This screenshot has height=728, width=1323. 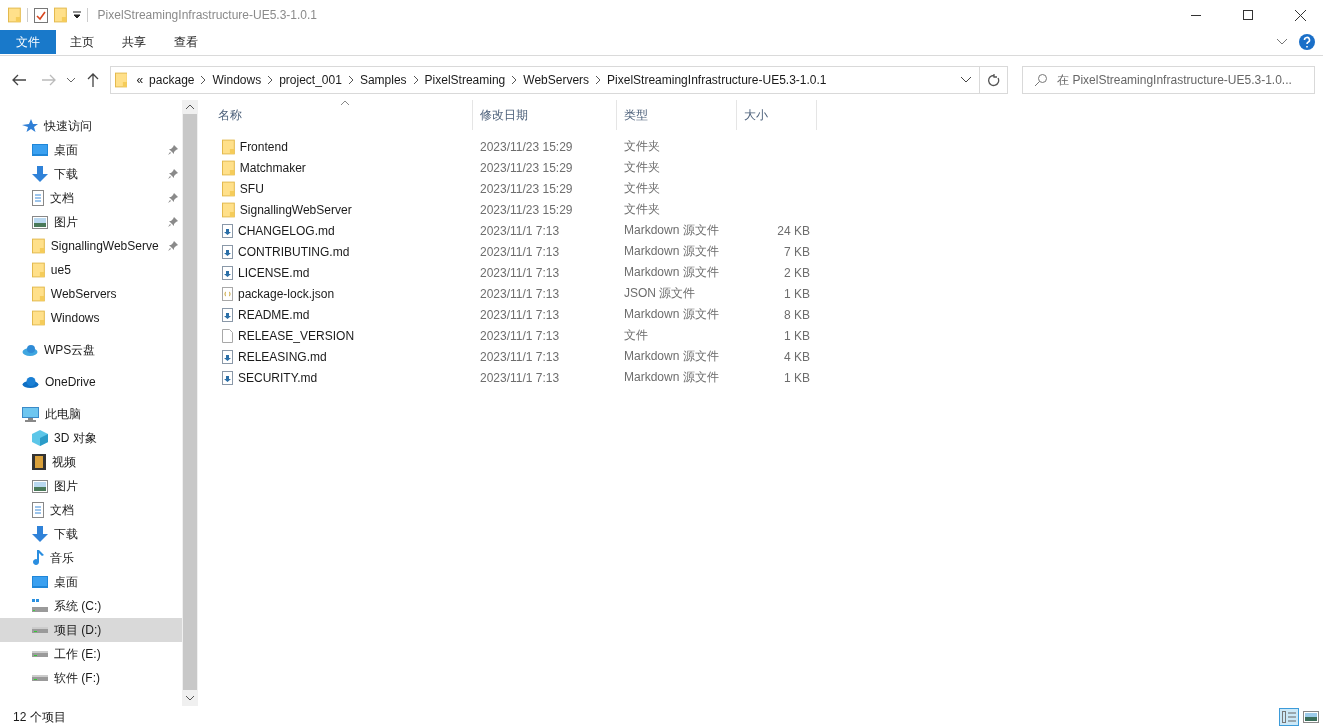 I want to click on sidebar-item: SignallingWebServe, so click(x=91, y=246).